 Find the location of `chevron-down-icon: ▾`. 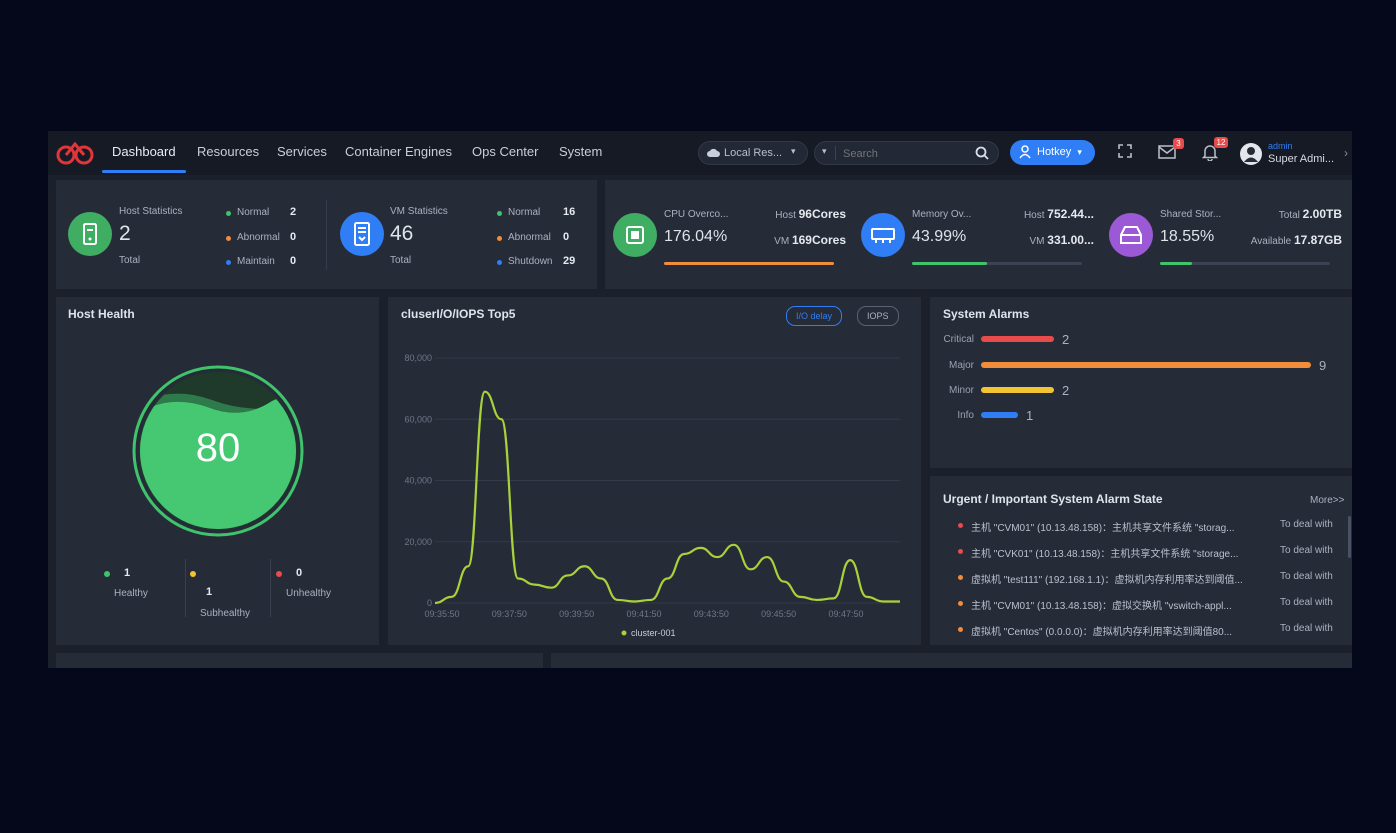

chevron-down-icon: ▾ is located at coordinates (793, 151).